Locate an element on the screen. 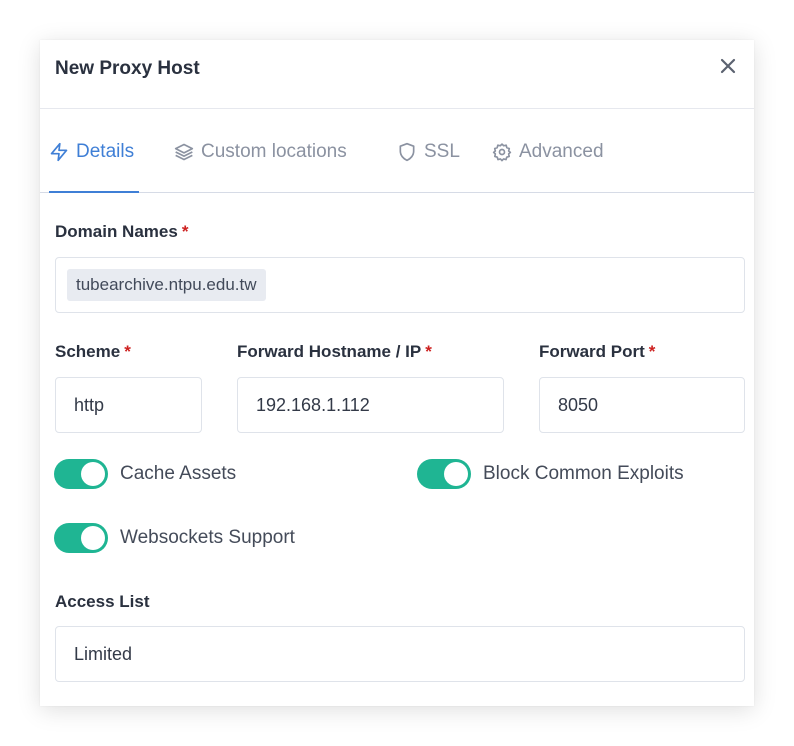 This screenshot has height=746, width=794. access-list-value: Limited is located at coordinates (103, 653).